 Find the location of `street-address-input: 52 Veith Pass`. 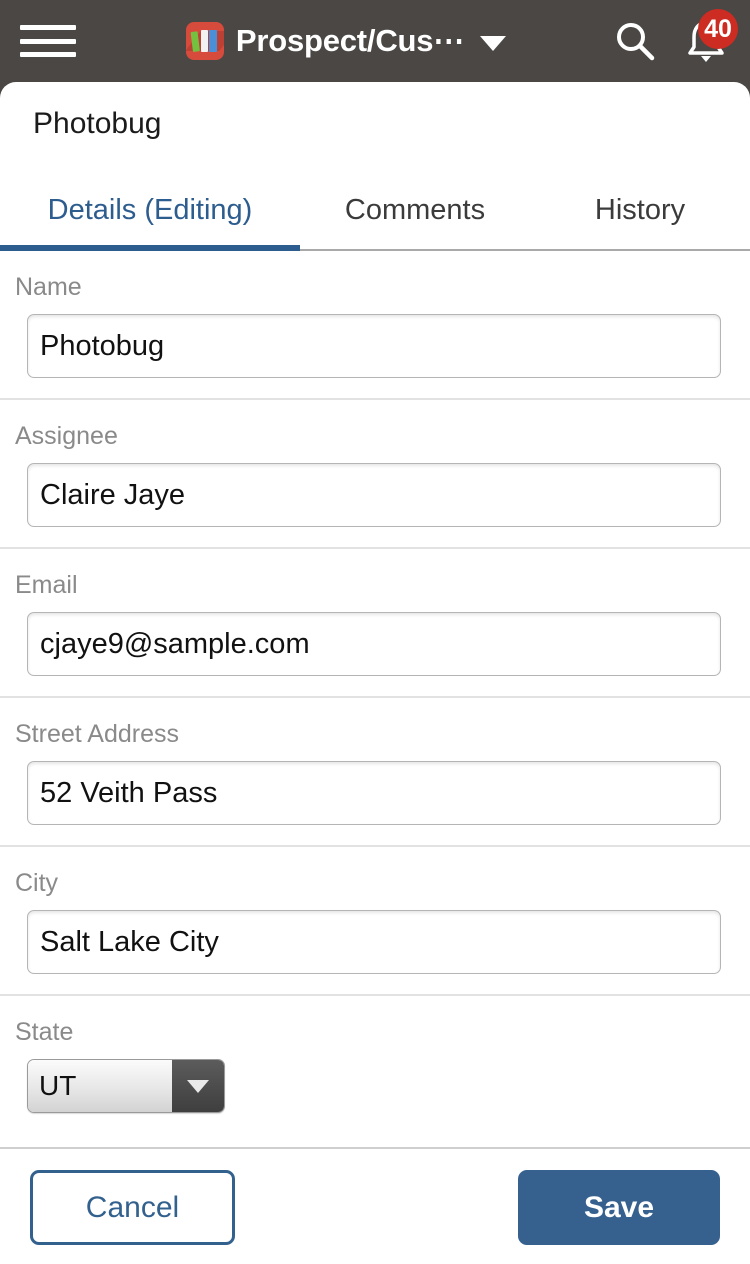

street-address-input: 52 Veith Pass is located at coordinates (374, 793).